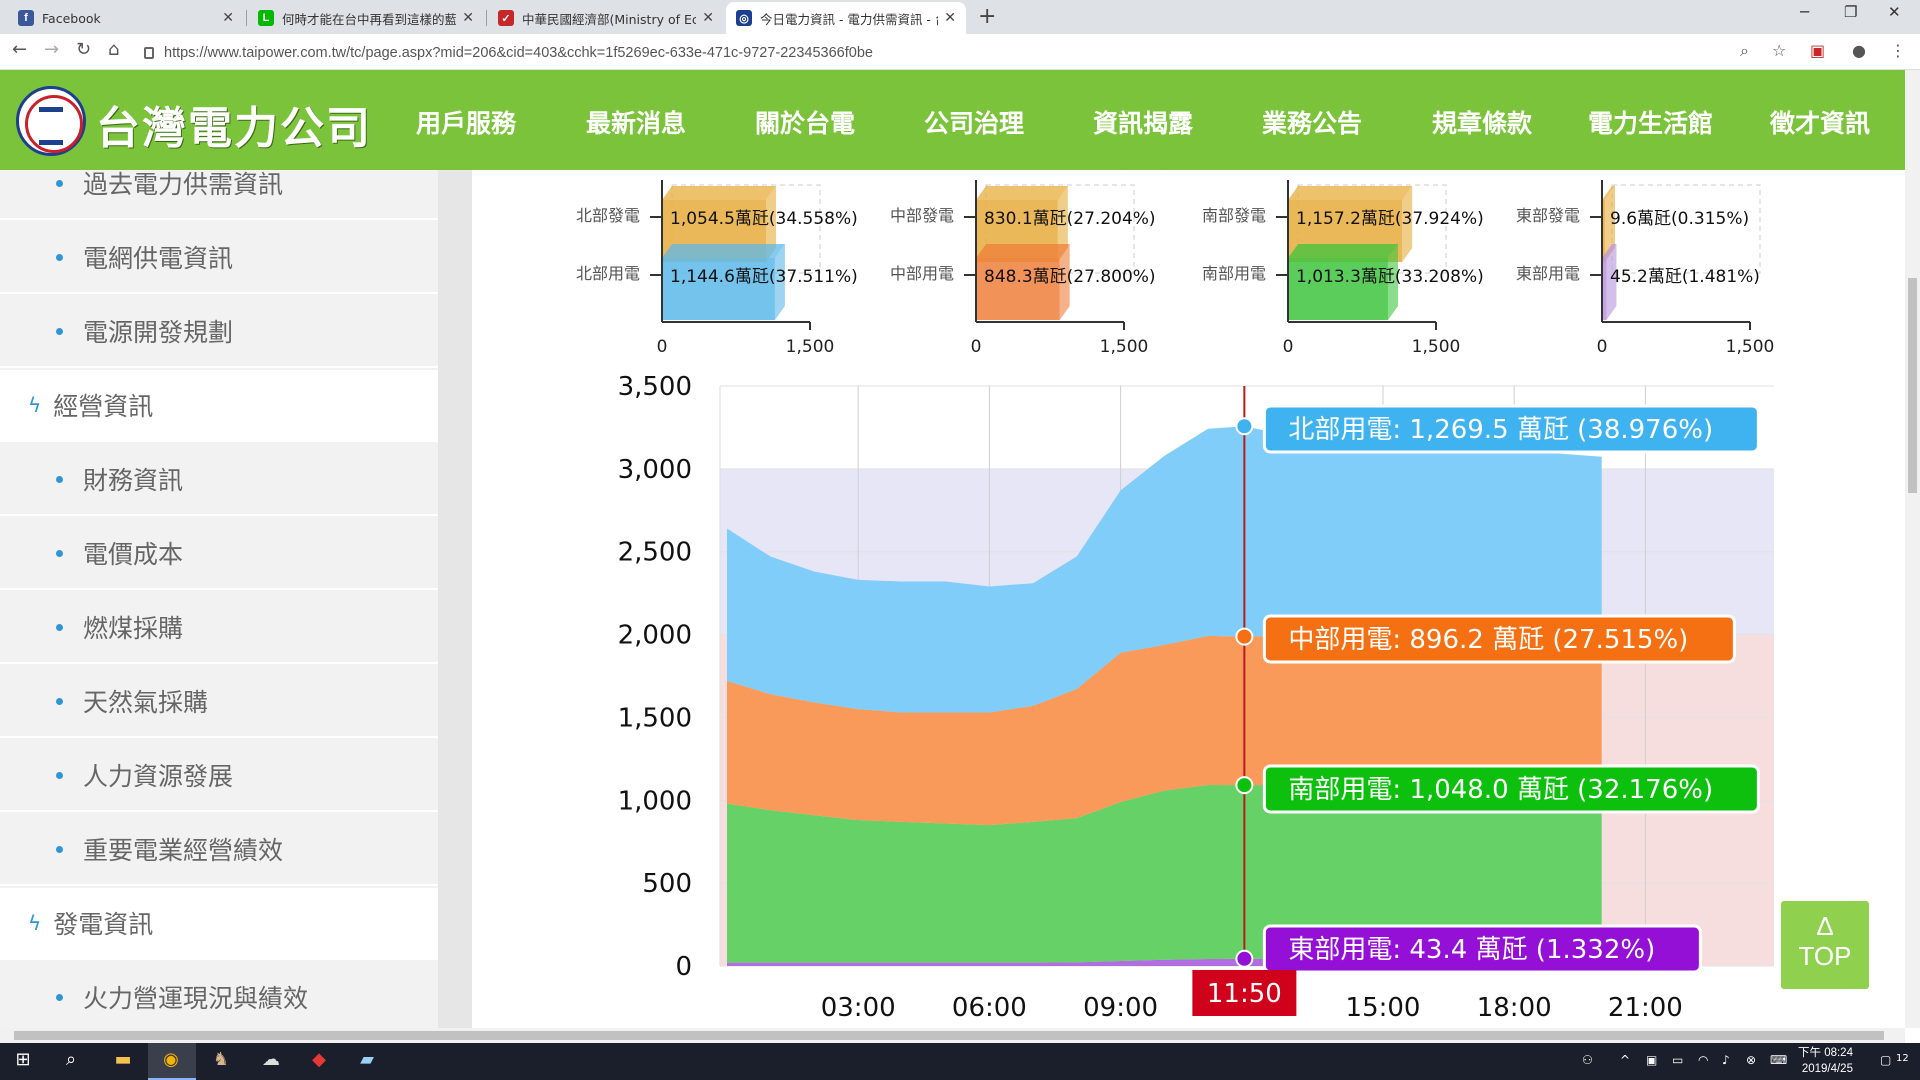 The width and height of the screenshot is (1920, 1080). What do you see at coordinates (126, 18) in the screenshot?
I see `browser-tab-facebook: f Facebook ✕` at bounding box center [126, 18].